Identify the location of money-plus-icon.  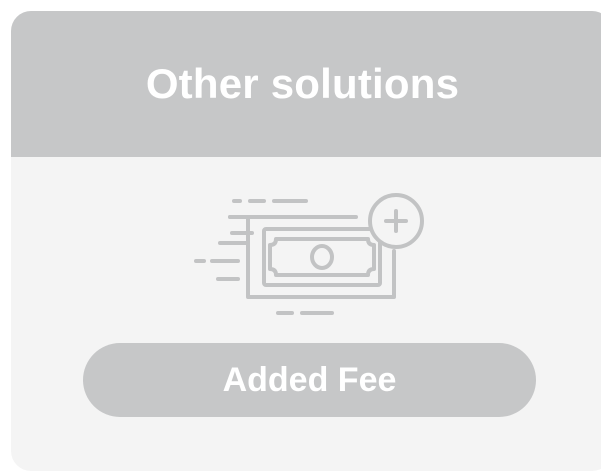
(309, 254).